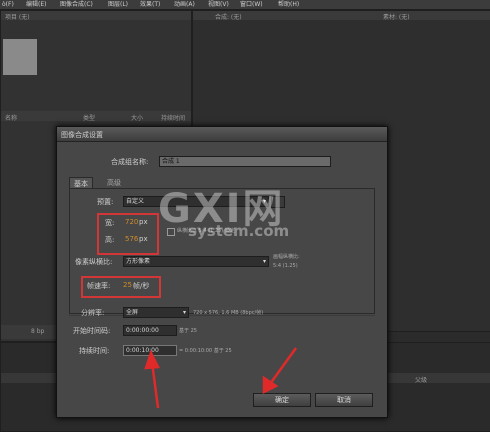 Image resolution: width=490 pixels, height=432 pixels. Describe the element at coordinates (280, 371) in the screenshot. I see `arrow-to-ok-icon` at that location.